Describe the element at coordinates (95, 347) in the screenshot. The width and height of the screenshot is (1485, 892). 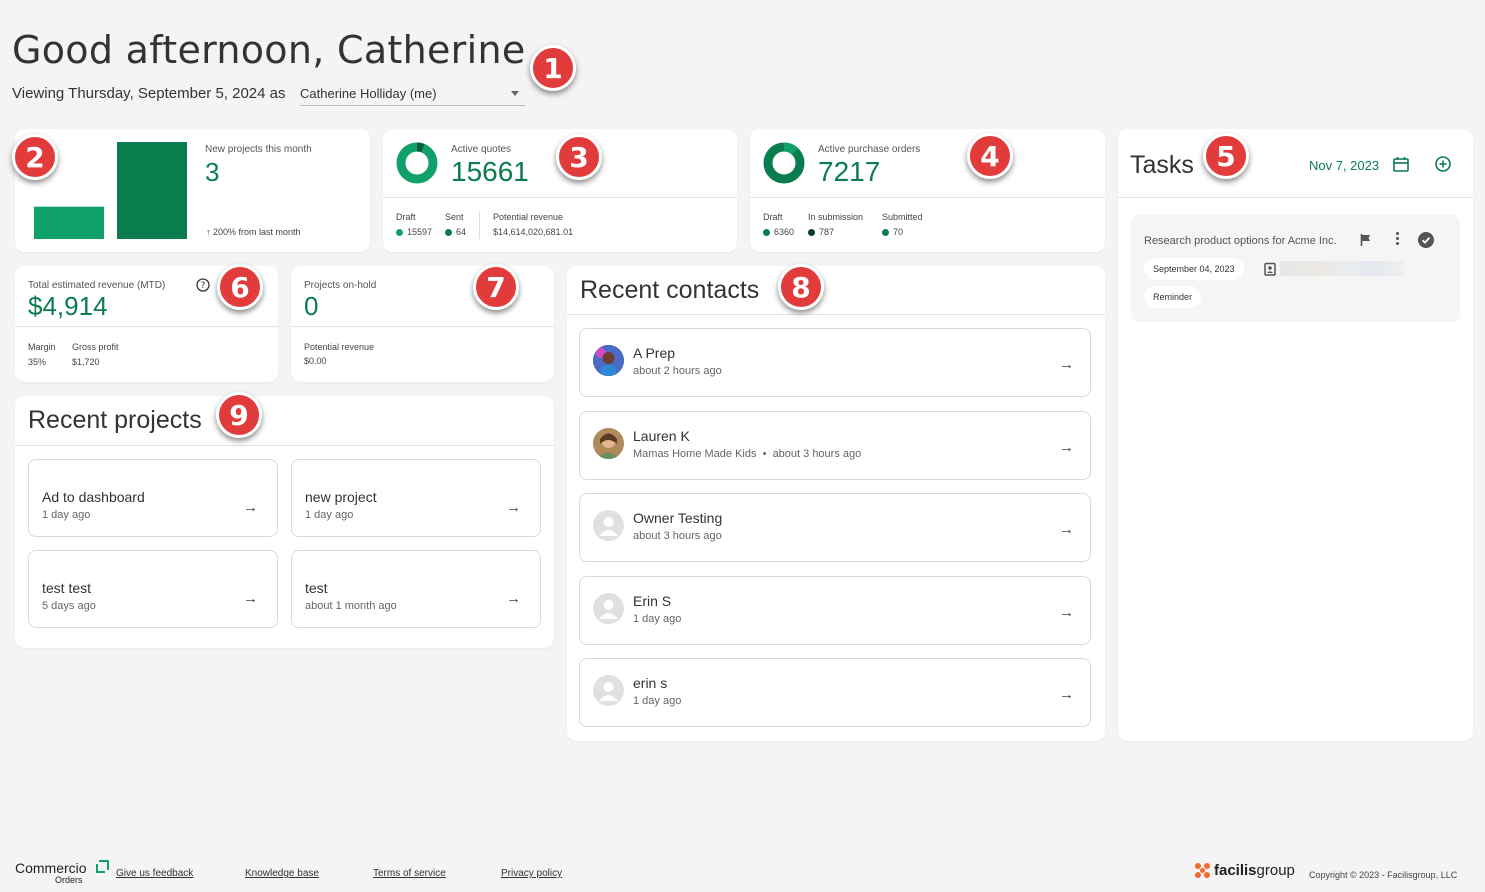
I see `gross-profit-label: Gross profit` at that location.